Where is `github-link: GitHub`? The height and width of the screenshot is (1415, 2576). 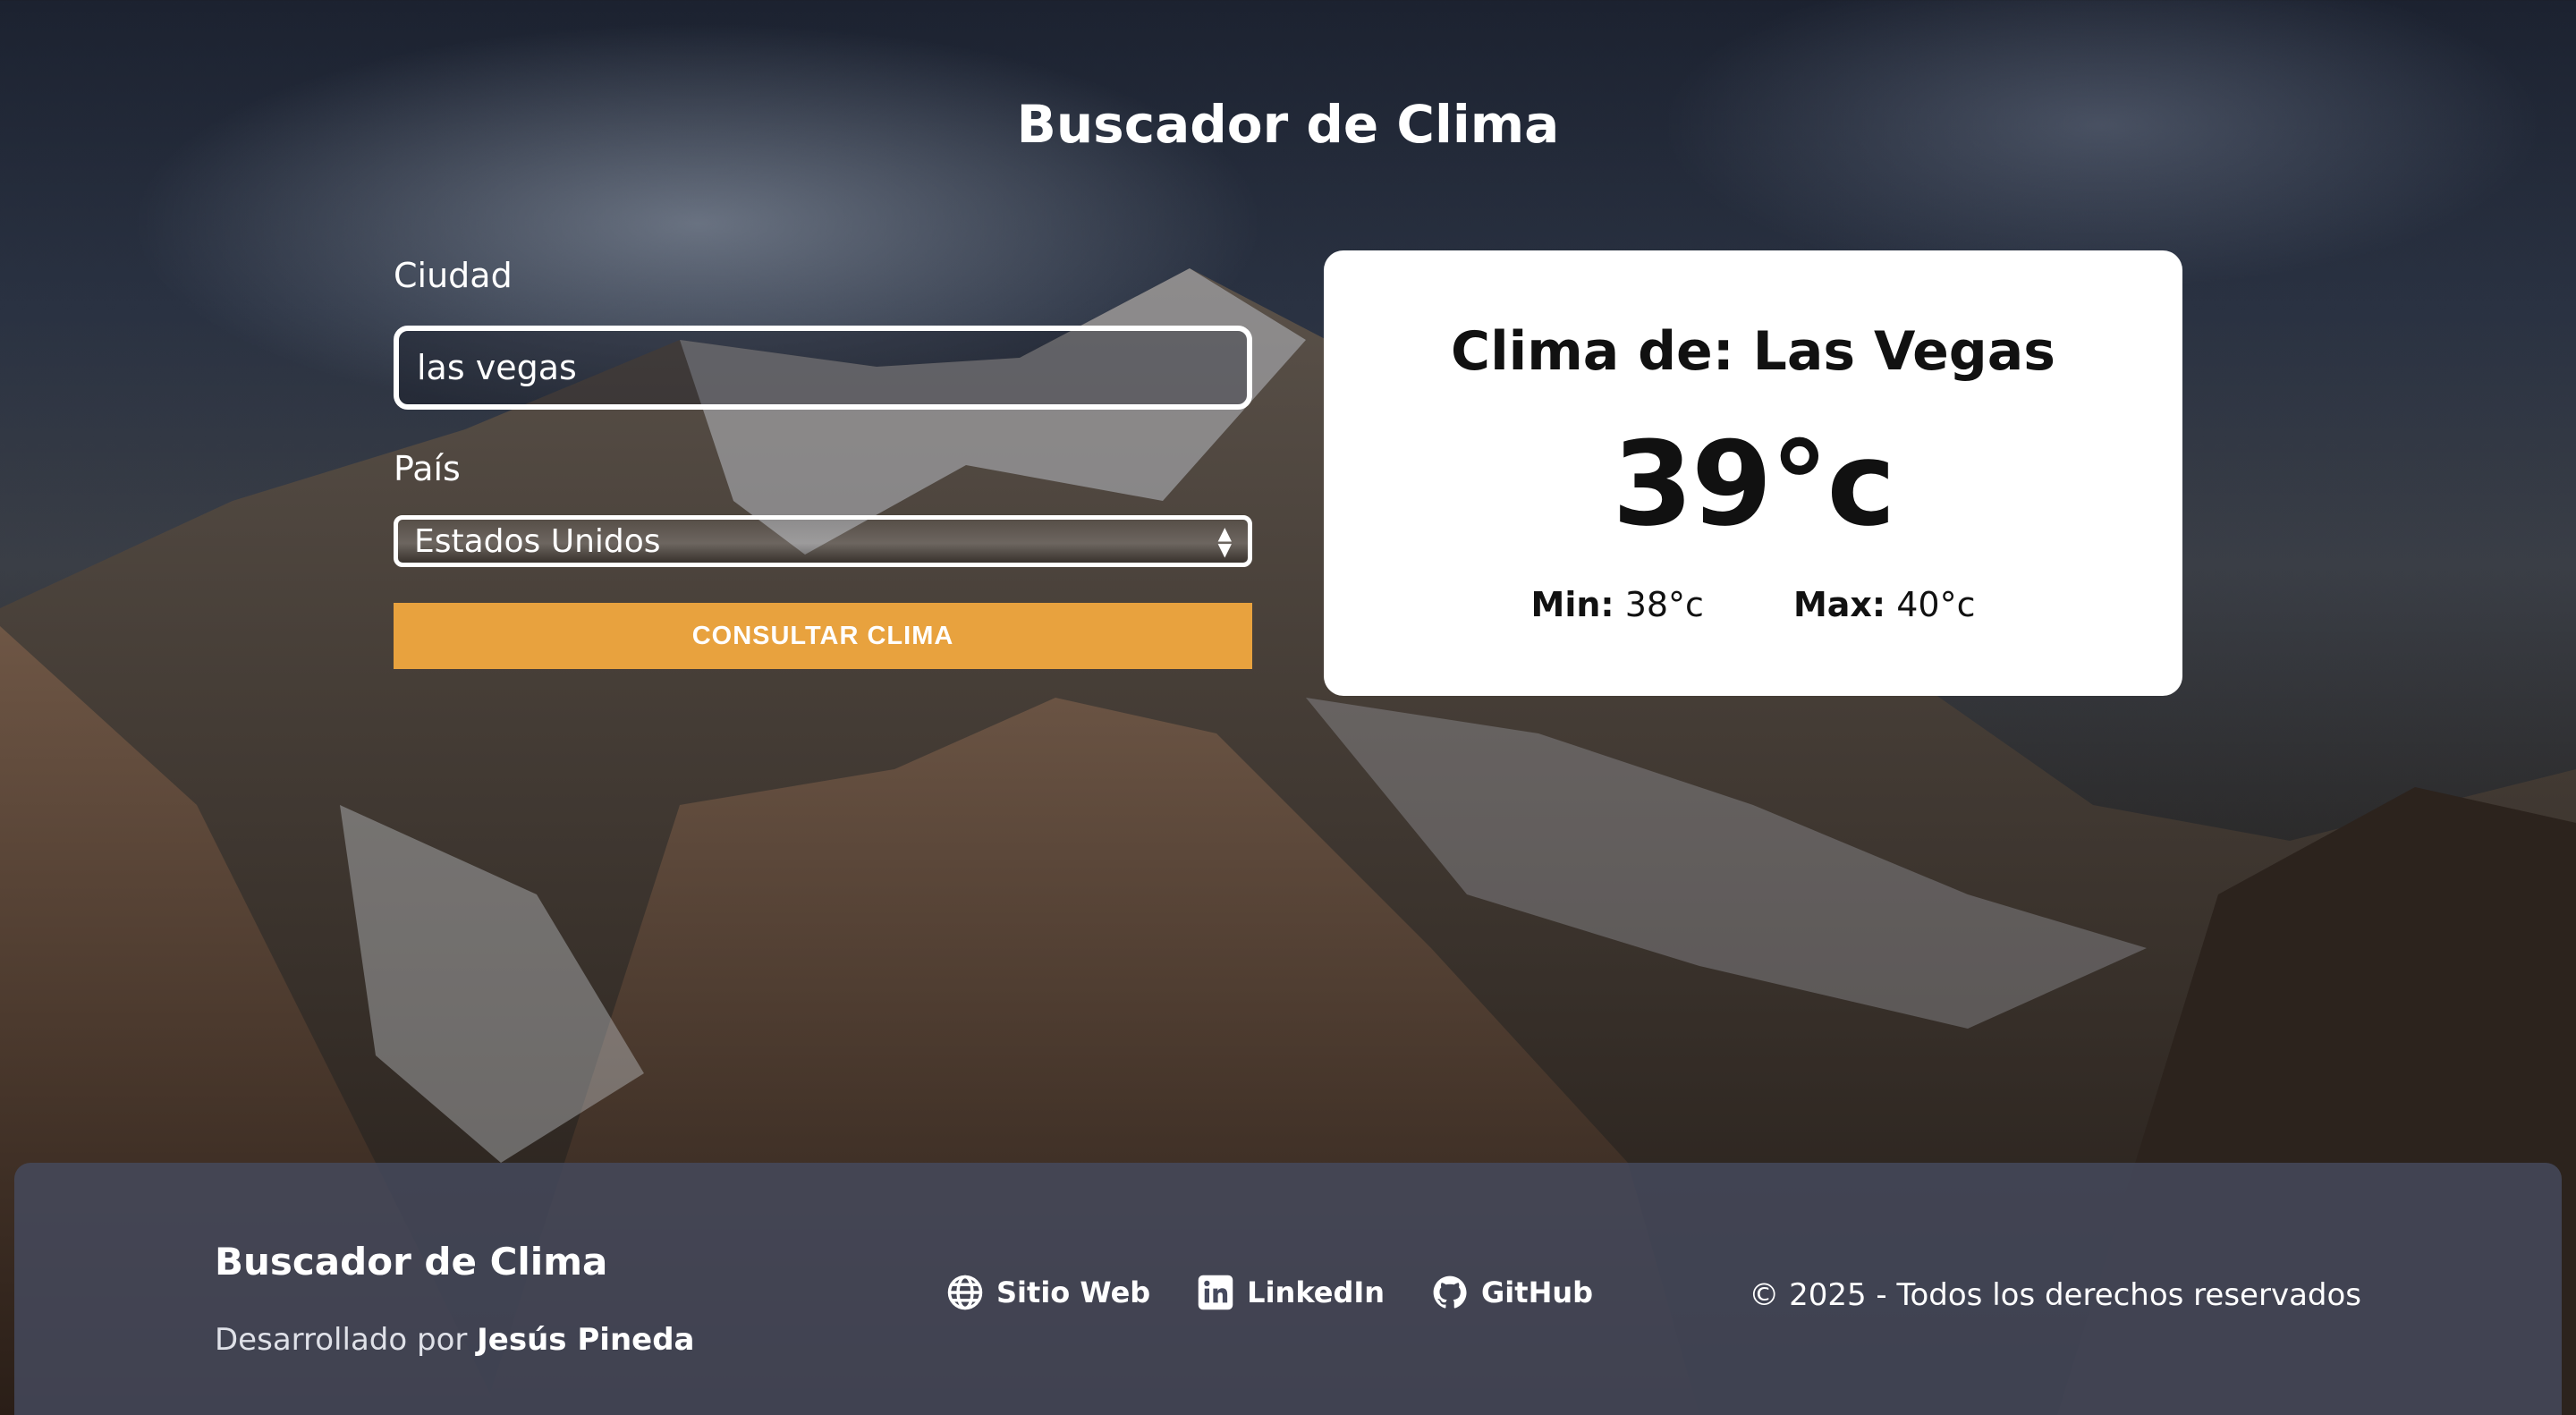 github-link: GitHub is located at coordinates (1512, 1293).